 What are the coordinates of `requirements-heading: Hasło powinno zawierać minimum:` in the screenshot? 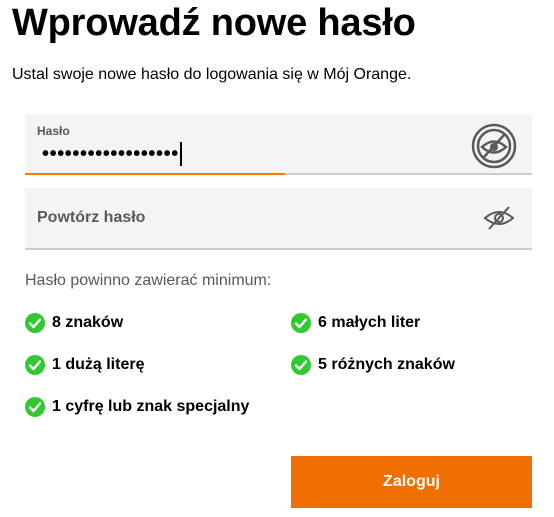 It's located at (148, 280).